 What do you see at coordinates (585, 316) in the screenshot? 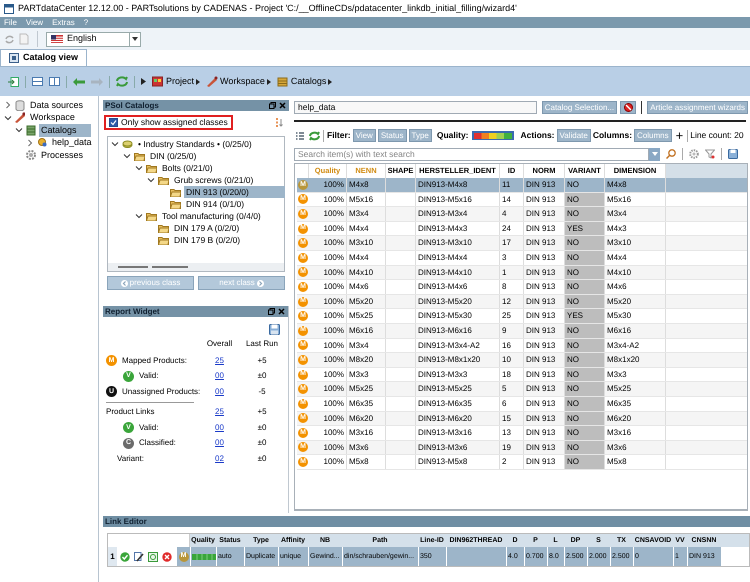
I see `table-cell: YES` at bounding box center [585, 316].